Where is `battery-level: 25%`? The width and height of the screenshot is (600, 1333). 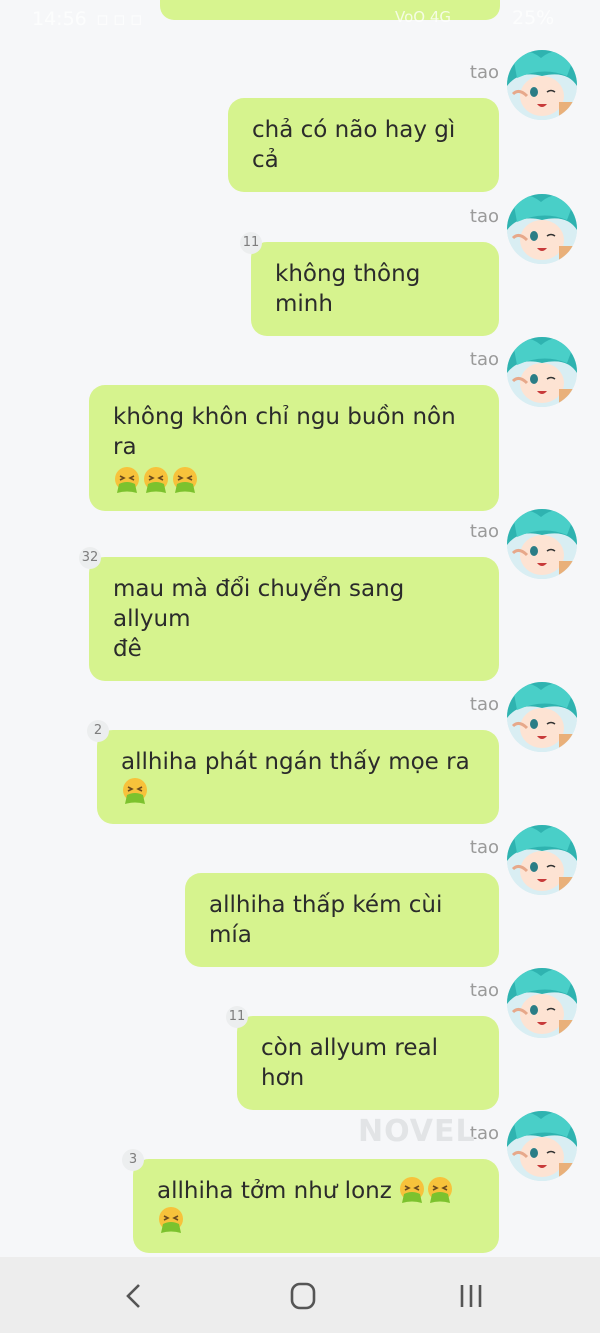 battery-level: 25% is located at coordinates (533, 18).